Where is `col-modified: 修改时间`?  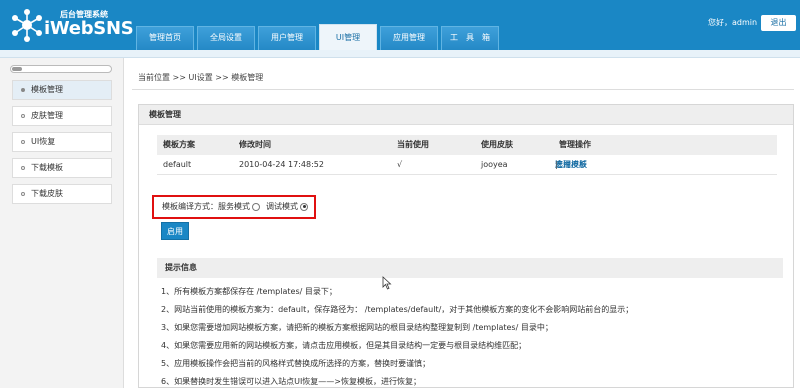 col-modified: 修改时间 is located at coordinates (255, 144).